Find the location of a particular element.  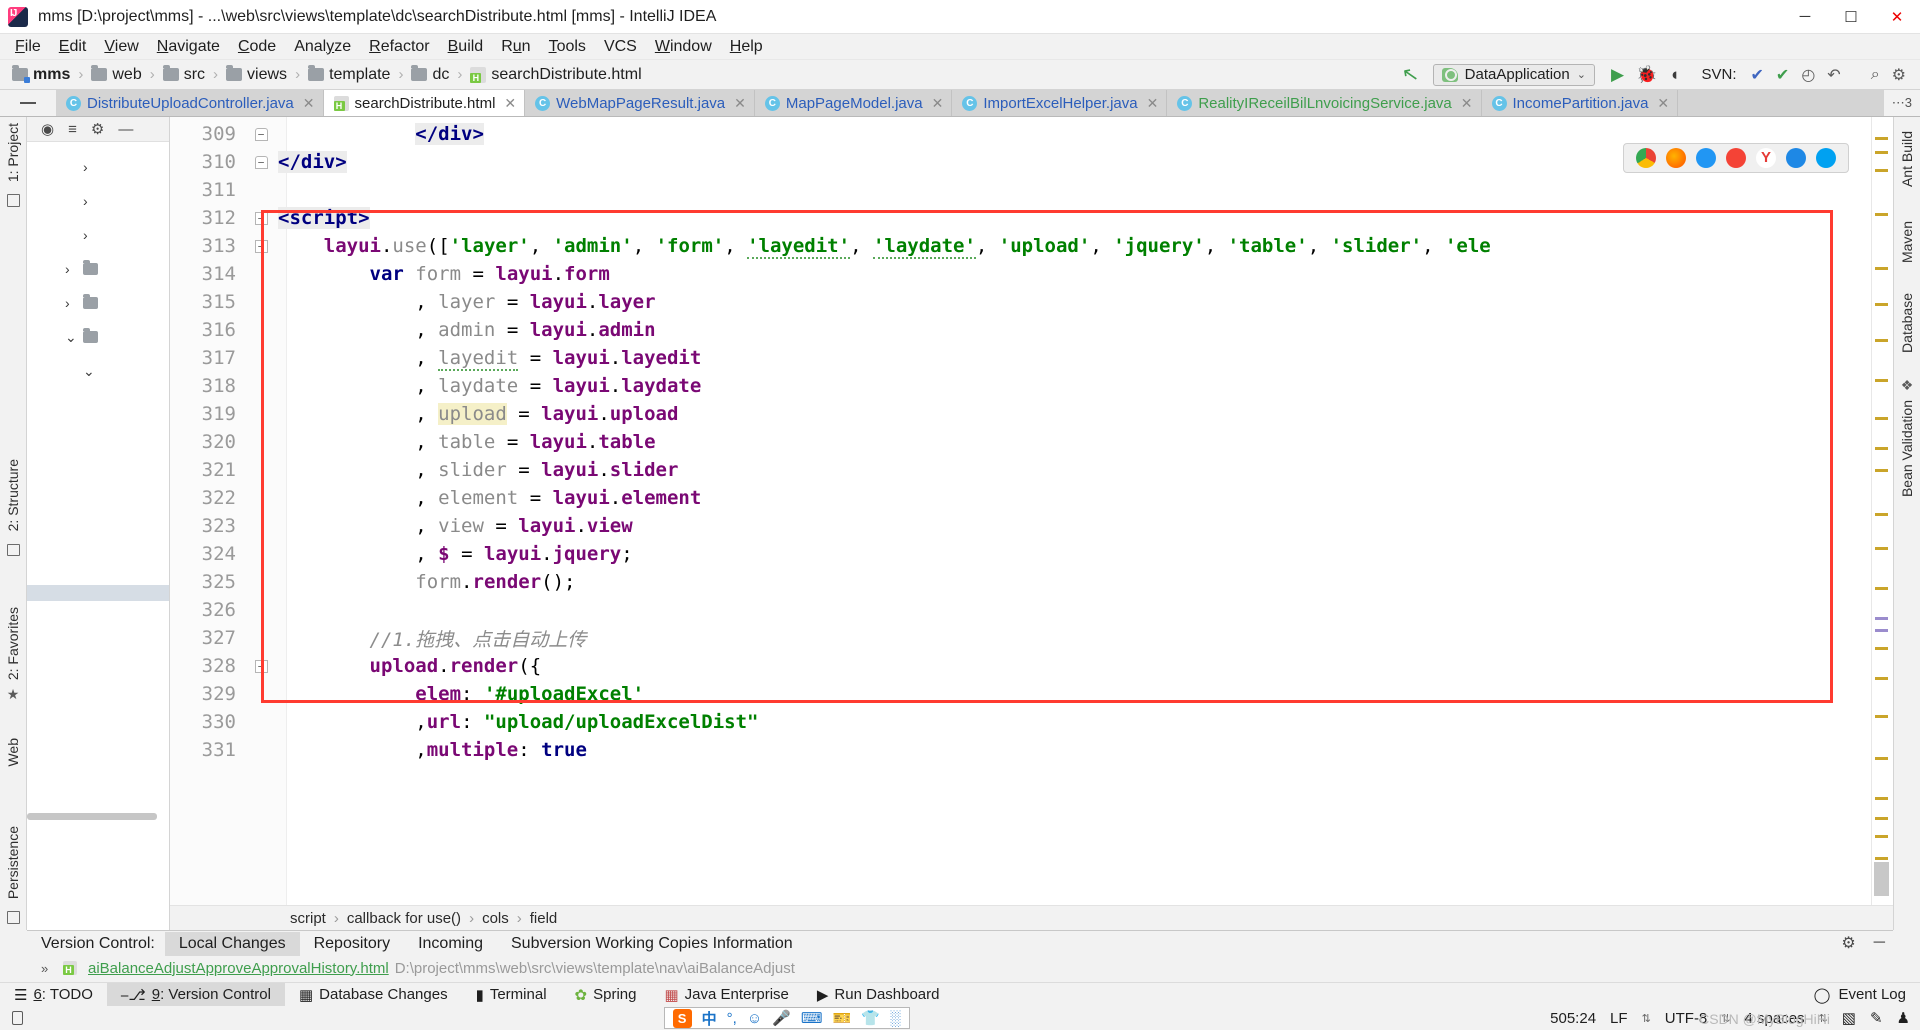

code-line: 314 var form = layui.form is located at coordinates (1031, 274).